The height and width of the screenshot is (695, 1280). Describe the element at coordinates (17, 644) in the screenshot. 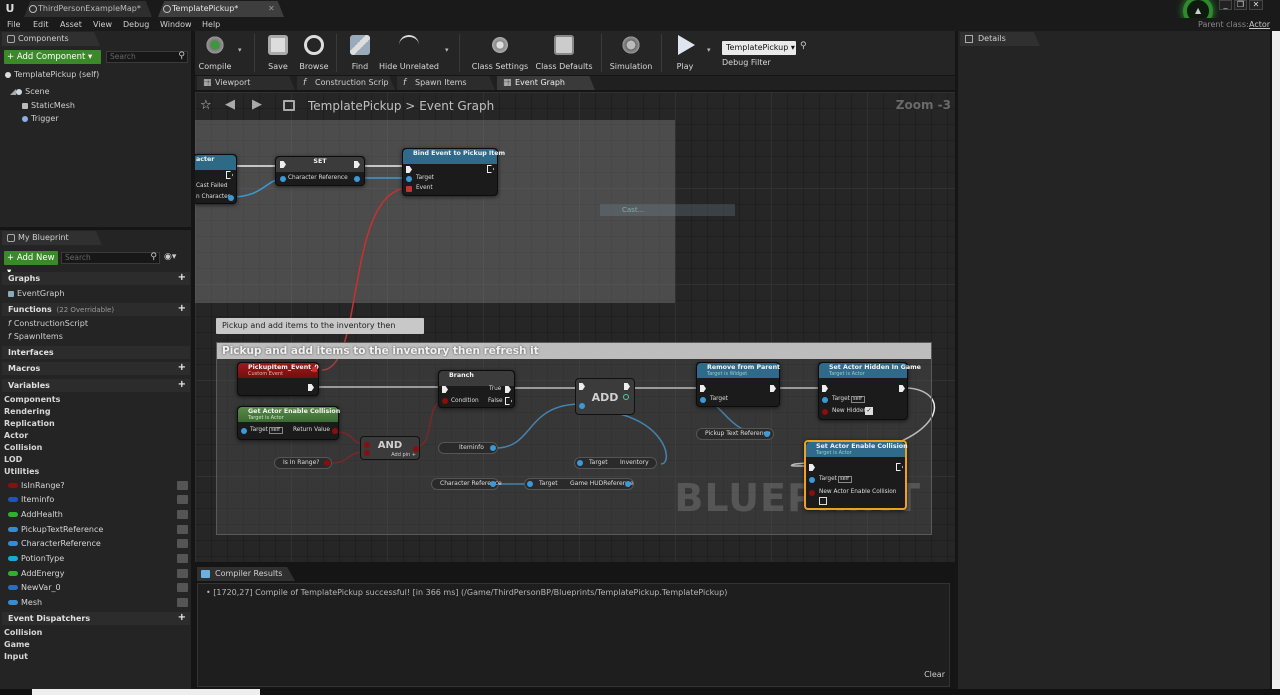

I see `dispatcher-game: Game` at that location.